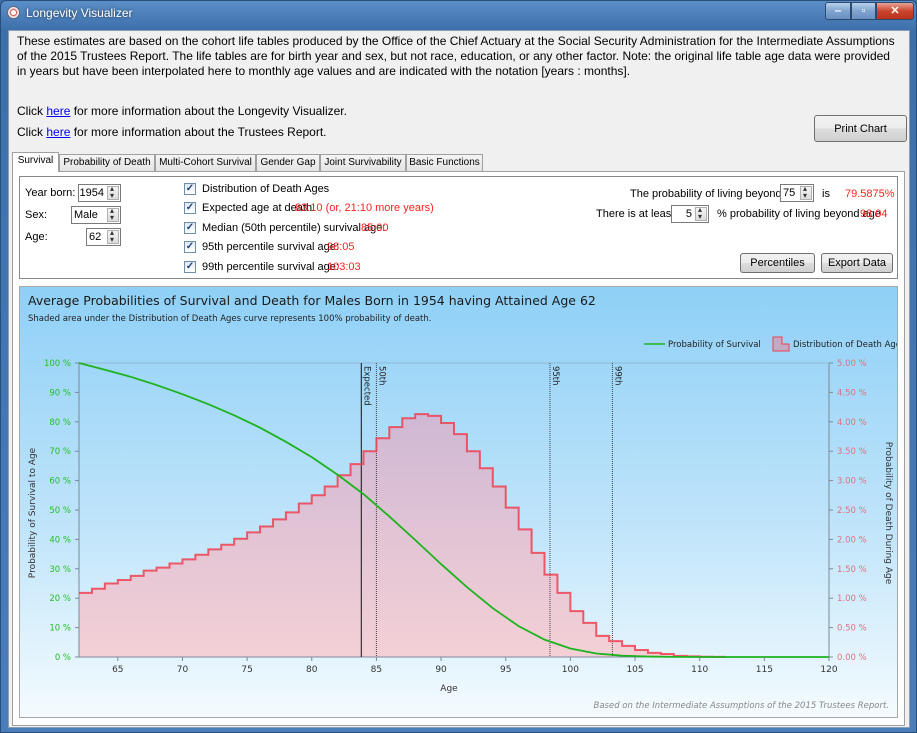  Describe the element at coordinates (860, 128) in the screenshot. I see `print-chart-button: Print Chart` at that location.